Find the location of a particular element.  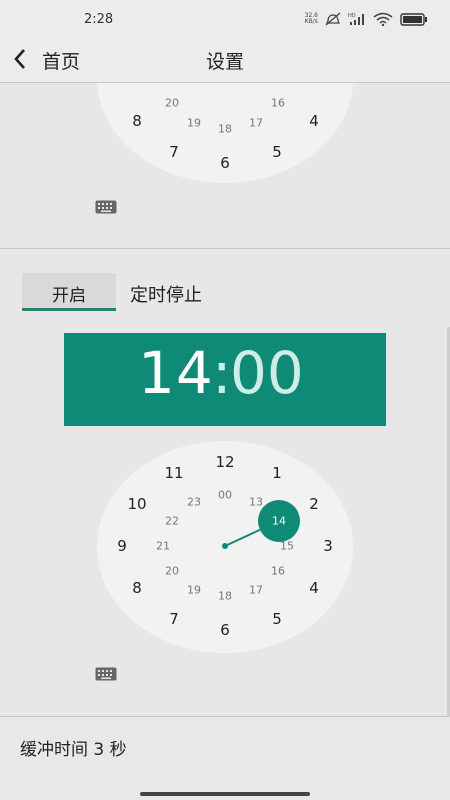

clock-number-inner: 21 is located at coordinates (163, 546).